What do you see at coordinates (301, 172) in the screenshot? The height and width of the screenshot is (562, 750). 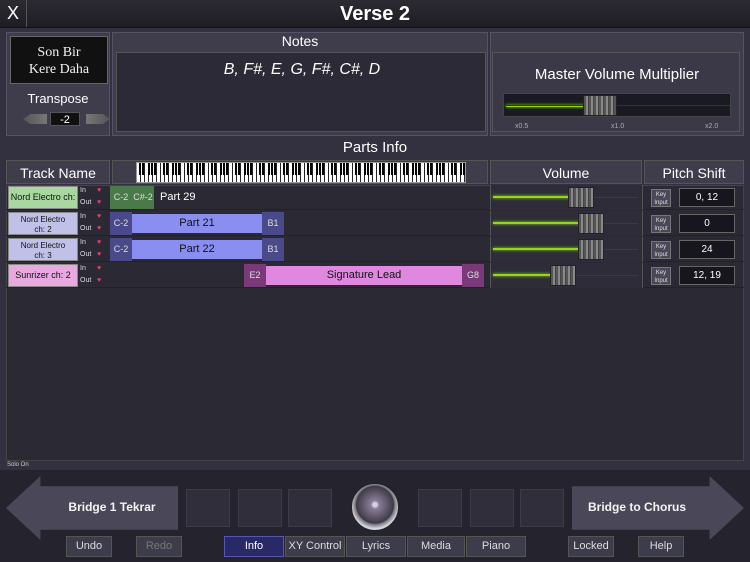 I see `piano-keyboard` at bounding box center [301, 172].